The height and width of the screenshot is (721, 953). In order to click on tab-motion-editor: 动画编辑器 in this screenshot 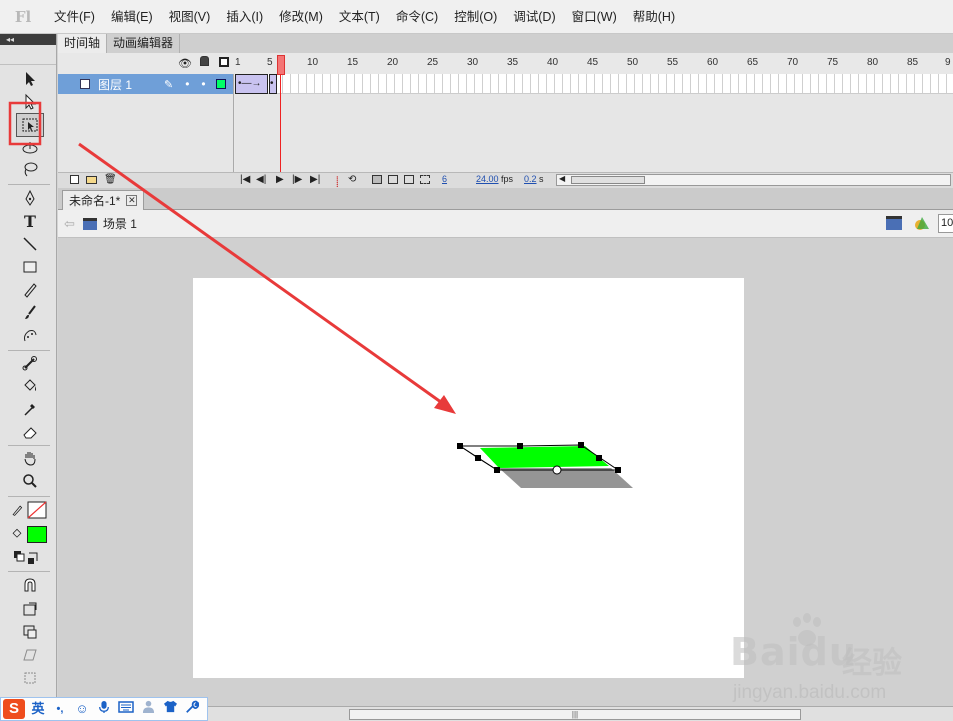, I will do `click(144, 43)`.